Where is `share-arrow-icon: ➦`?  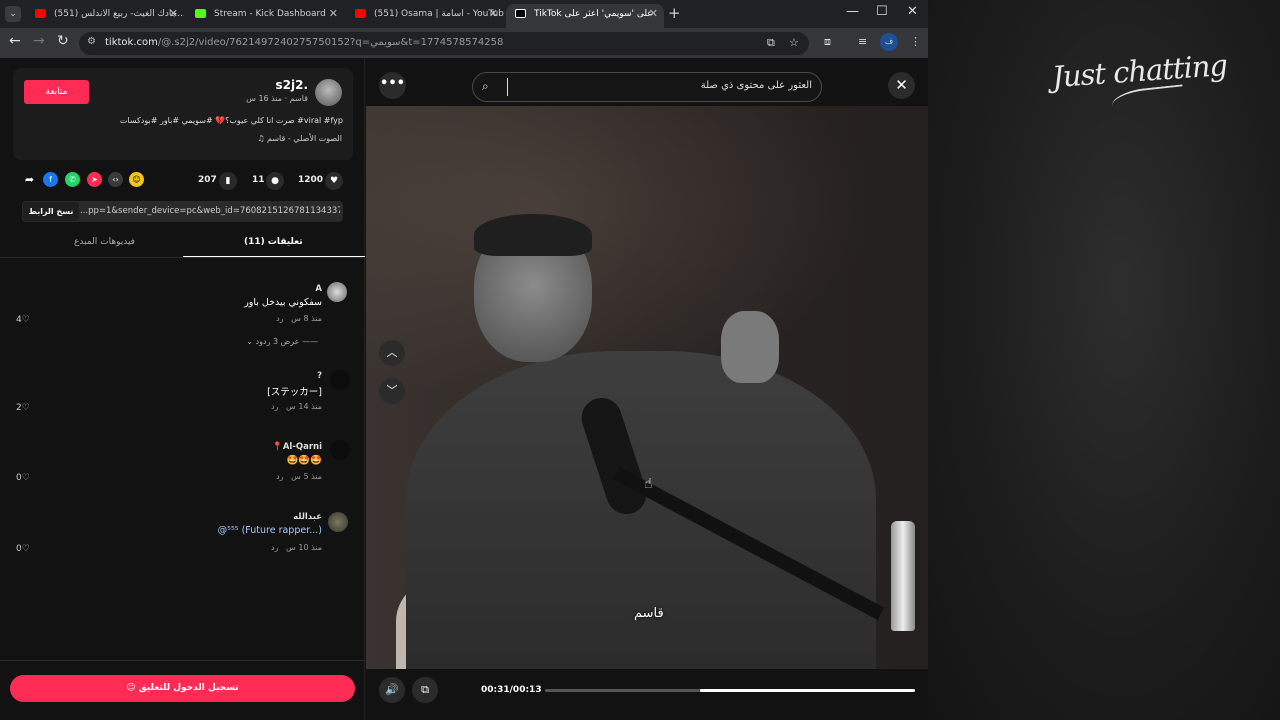
share-arrow-icon: ➦ is located at coordinates (29, 179).